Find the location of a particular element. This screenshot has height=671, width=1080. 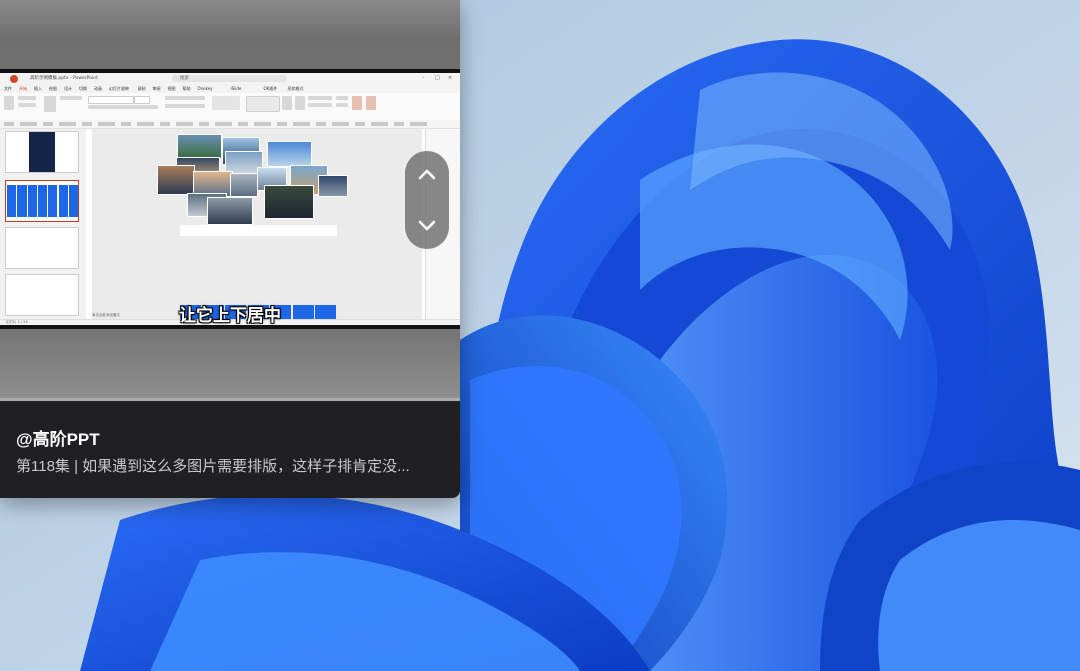

cut-icon is located at coordinates (27, 98).